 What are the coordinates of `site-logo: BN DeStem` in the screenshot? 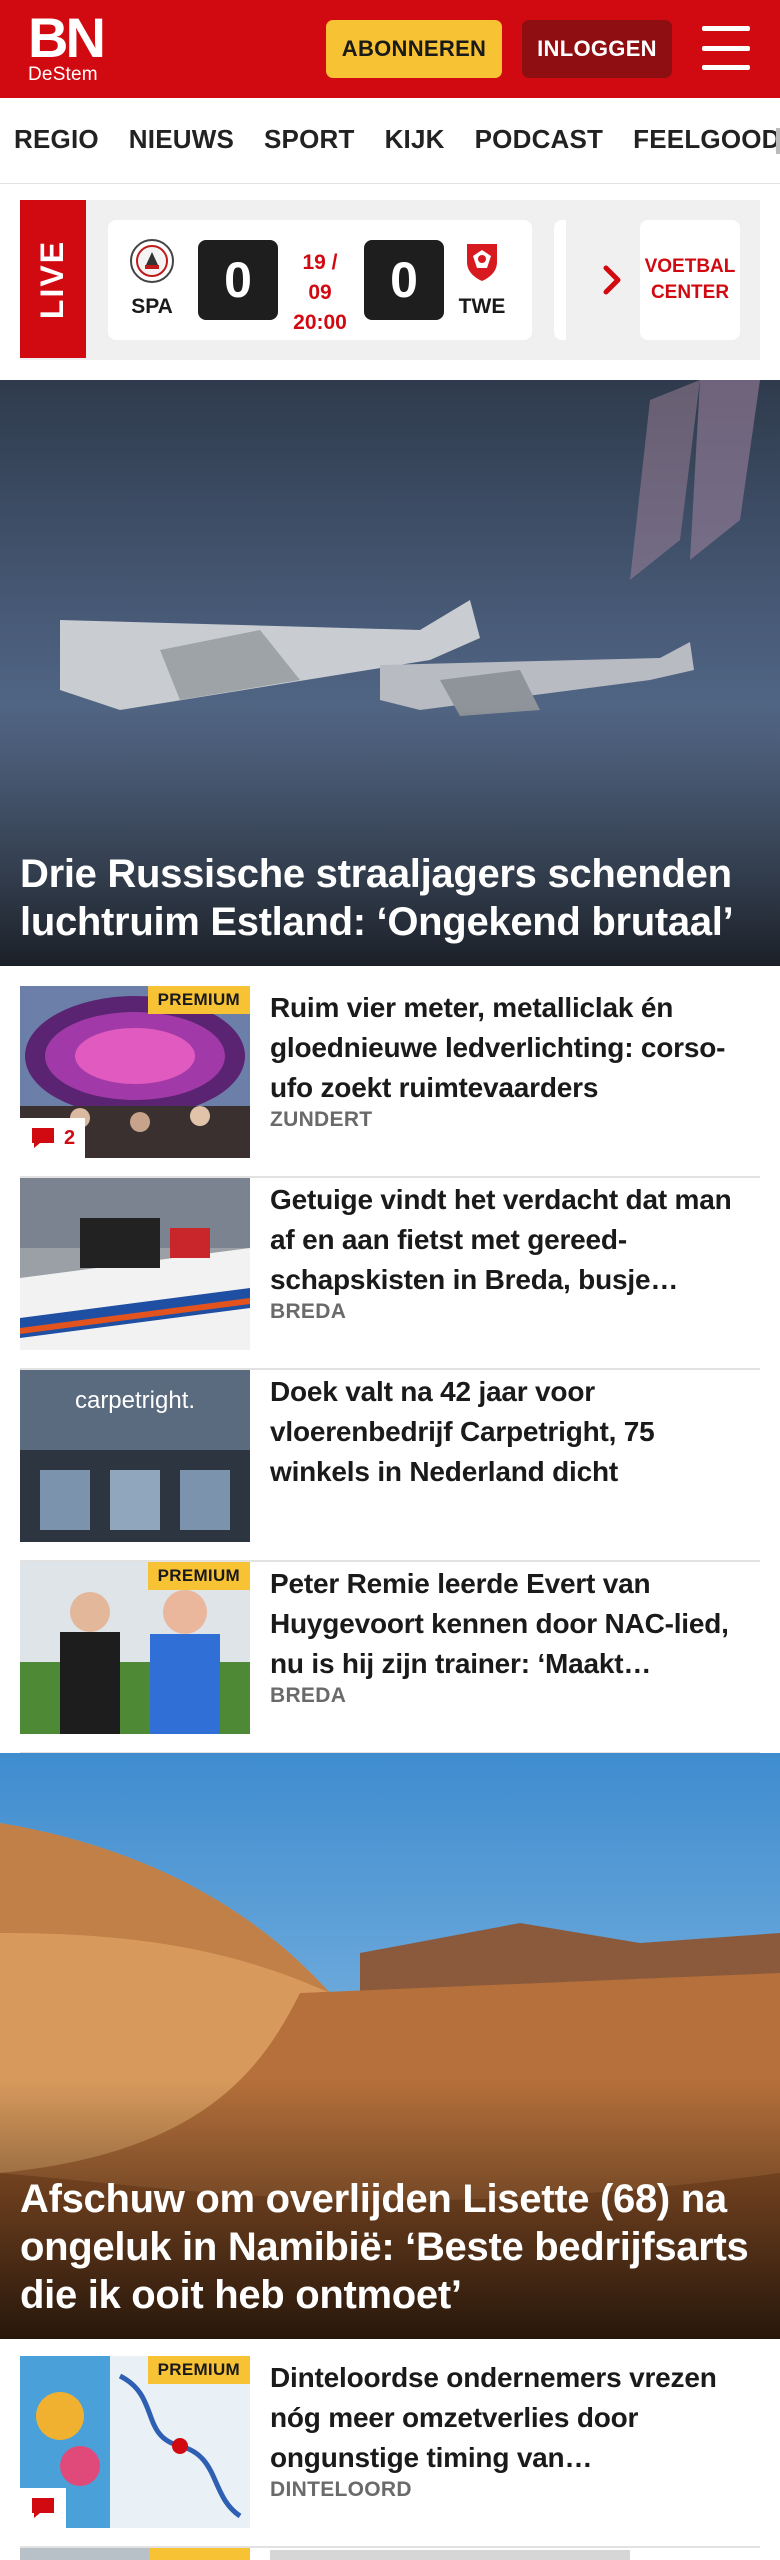 It's located at (70, 48).